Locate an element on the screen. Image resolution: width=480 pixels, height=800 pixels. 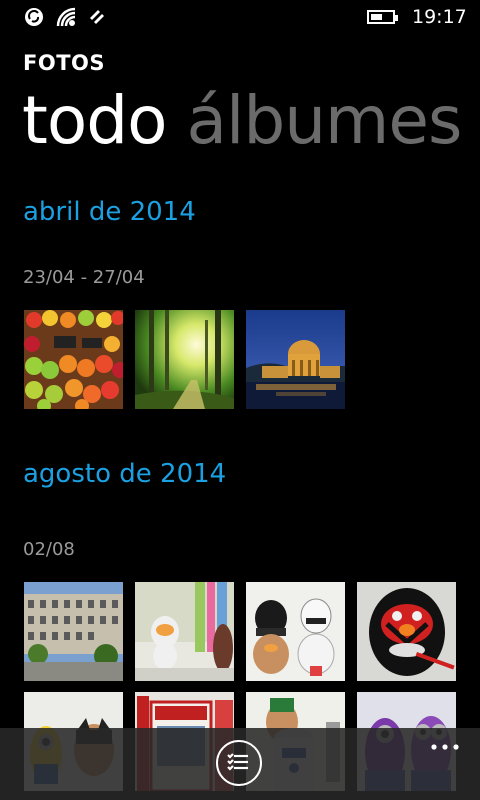
pivot-header: todoálbumesf is located at coordinates (251, 120).